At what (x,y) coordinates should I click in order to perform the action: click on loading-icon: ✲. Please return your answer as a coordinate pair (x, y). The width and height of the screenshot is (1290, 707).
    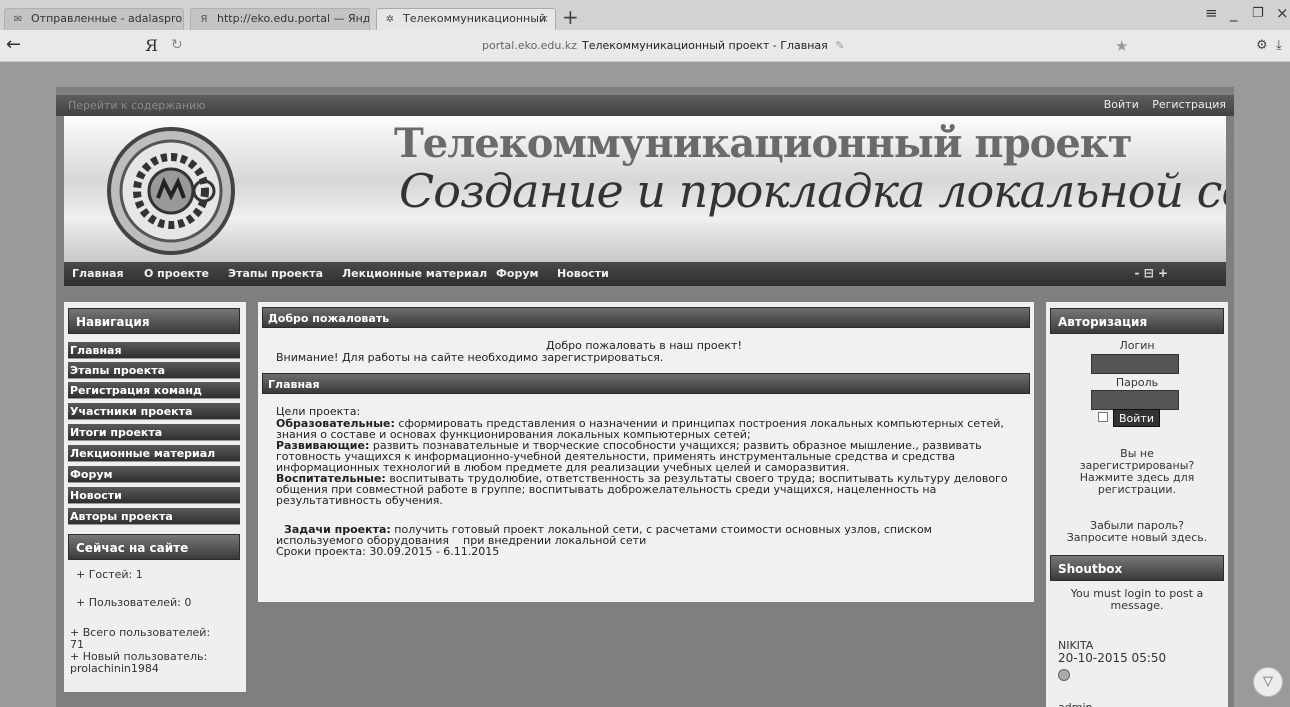
    Looking at the image, I should click on (390, 19).